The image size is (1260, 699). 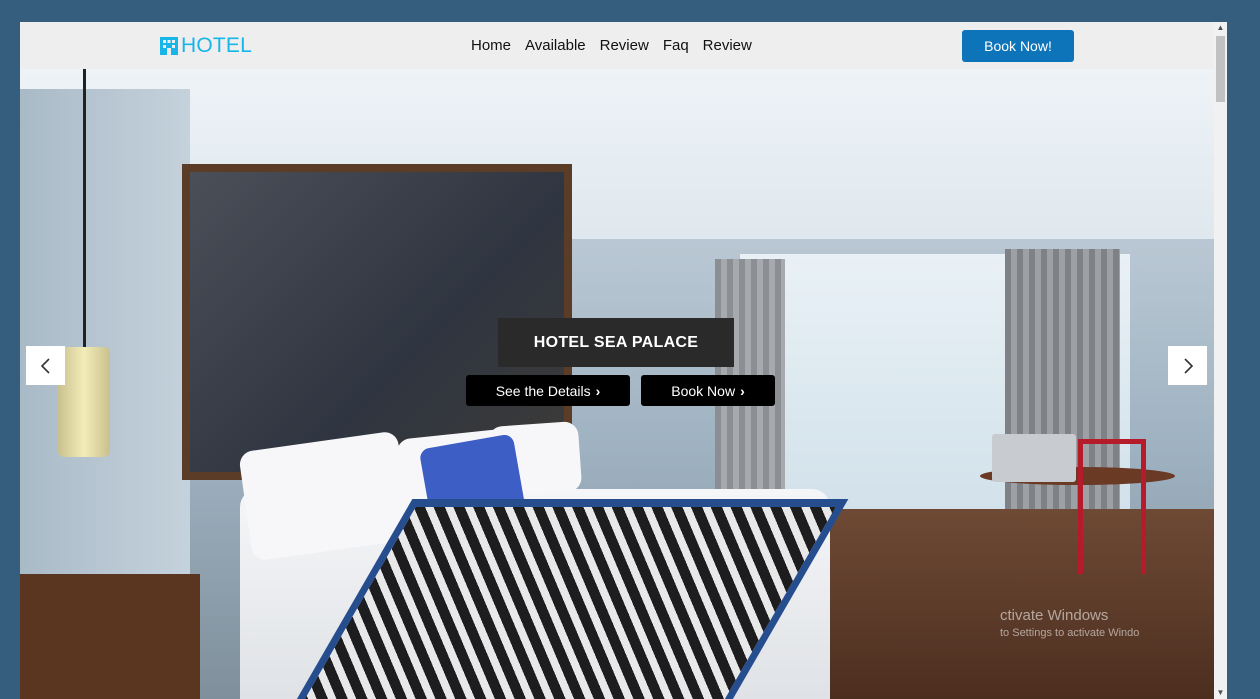 What do you see at coordinates (703, 390) in the screenshot?
I see `book-now-label: Book Now` at bounding box center [703, 390].